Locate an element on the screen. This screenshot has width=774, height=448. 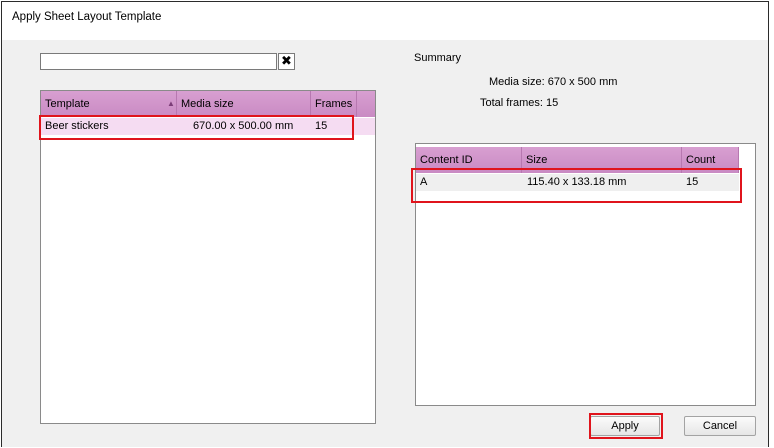
column-label-template: Template is located at coordinates (67, 104).